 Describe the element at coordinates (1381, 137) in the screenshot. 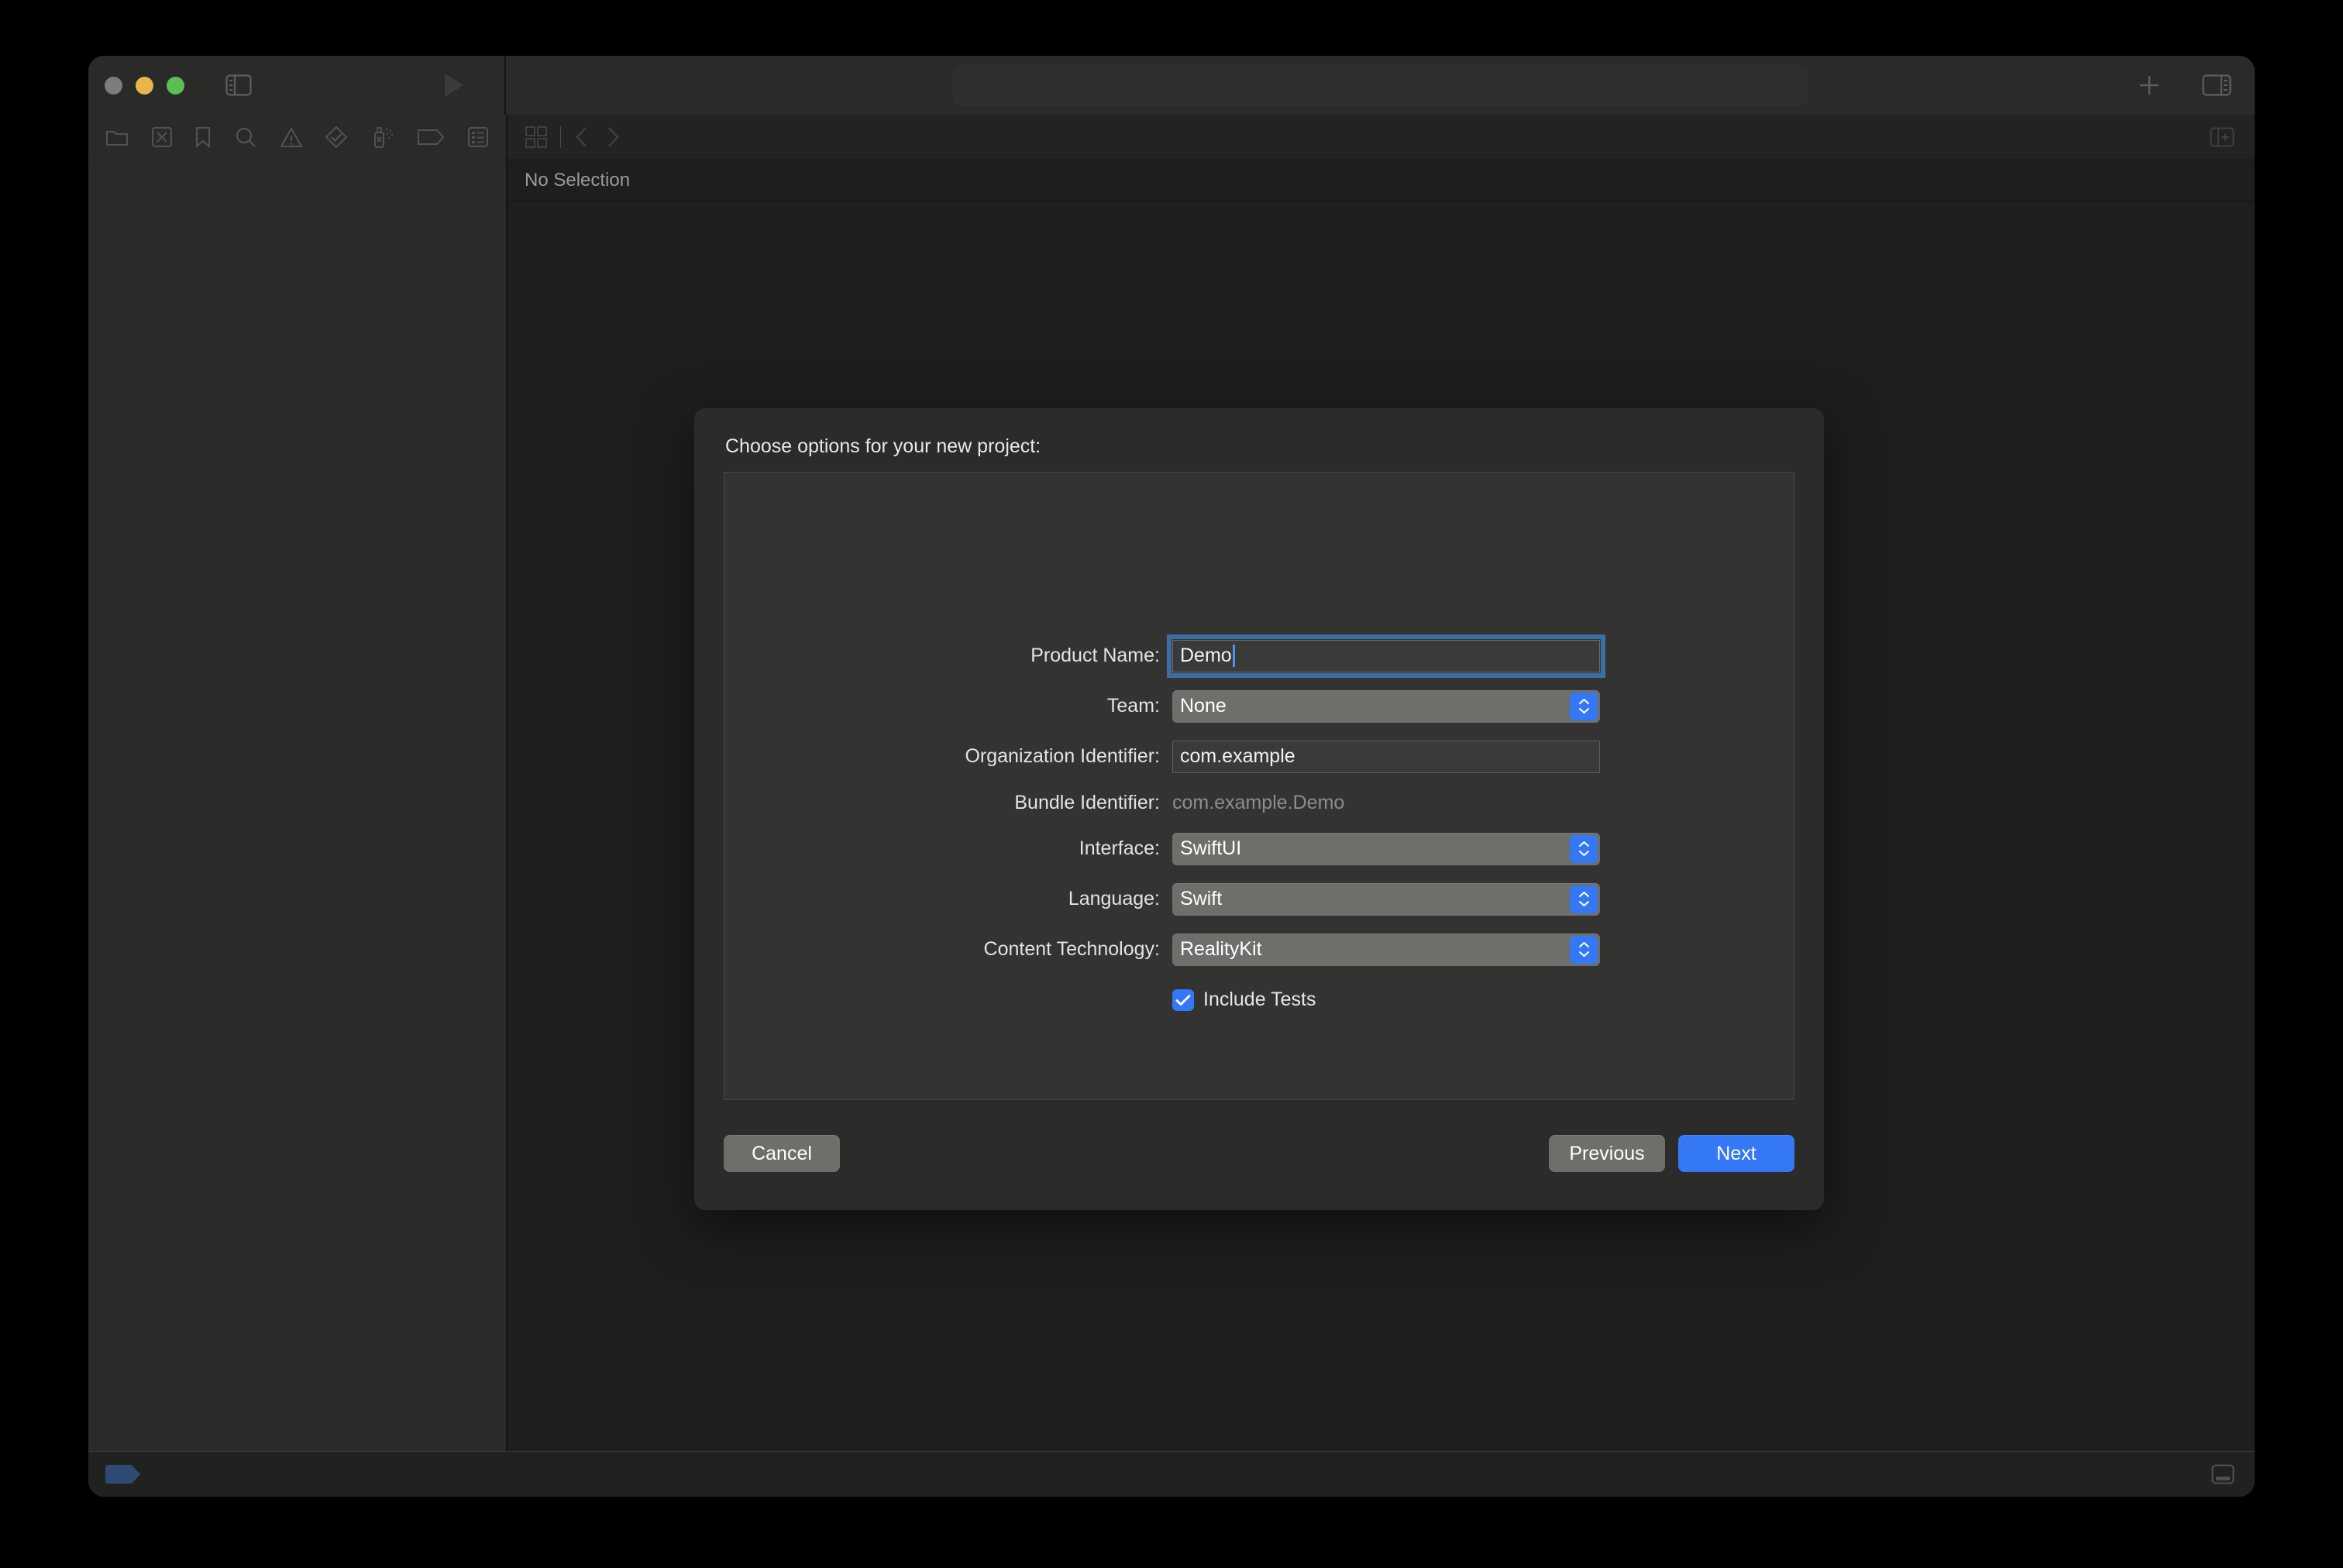

I see `editor-jump-bar` at that location.